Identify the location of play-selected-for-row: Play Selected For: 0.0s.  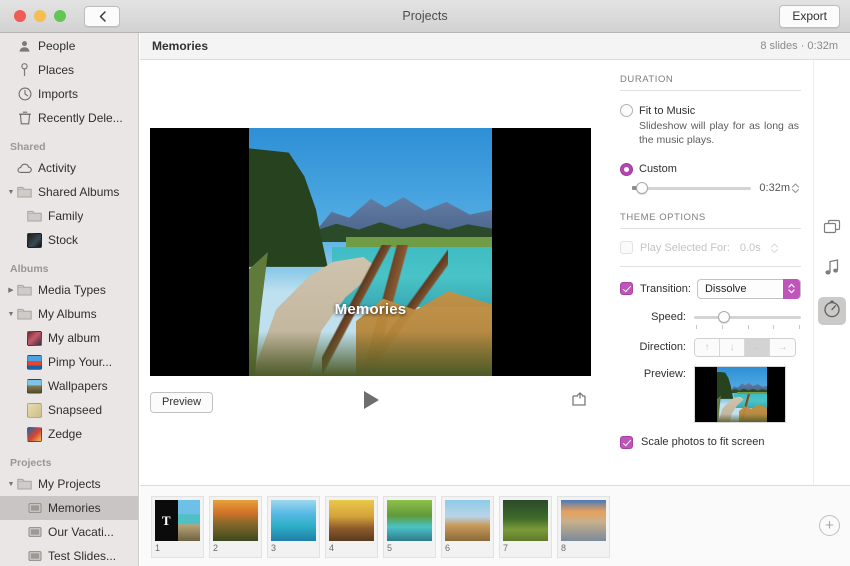
(710, 248).